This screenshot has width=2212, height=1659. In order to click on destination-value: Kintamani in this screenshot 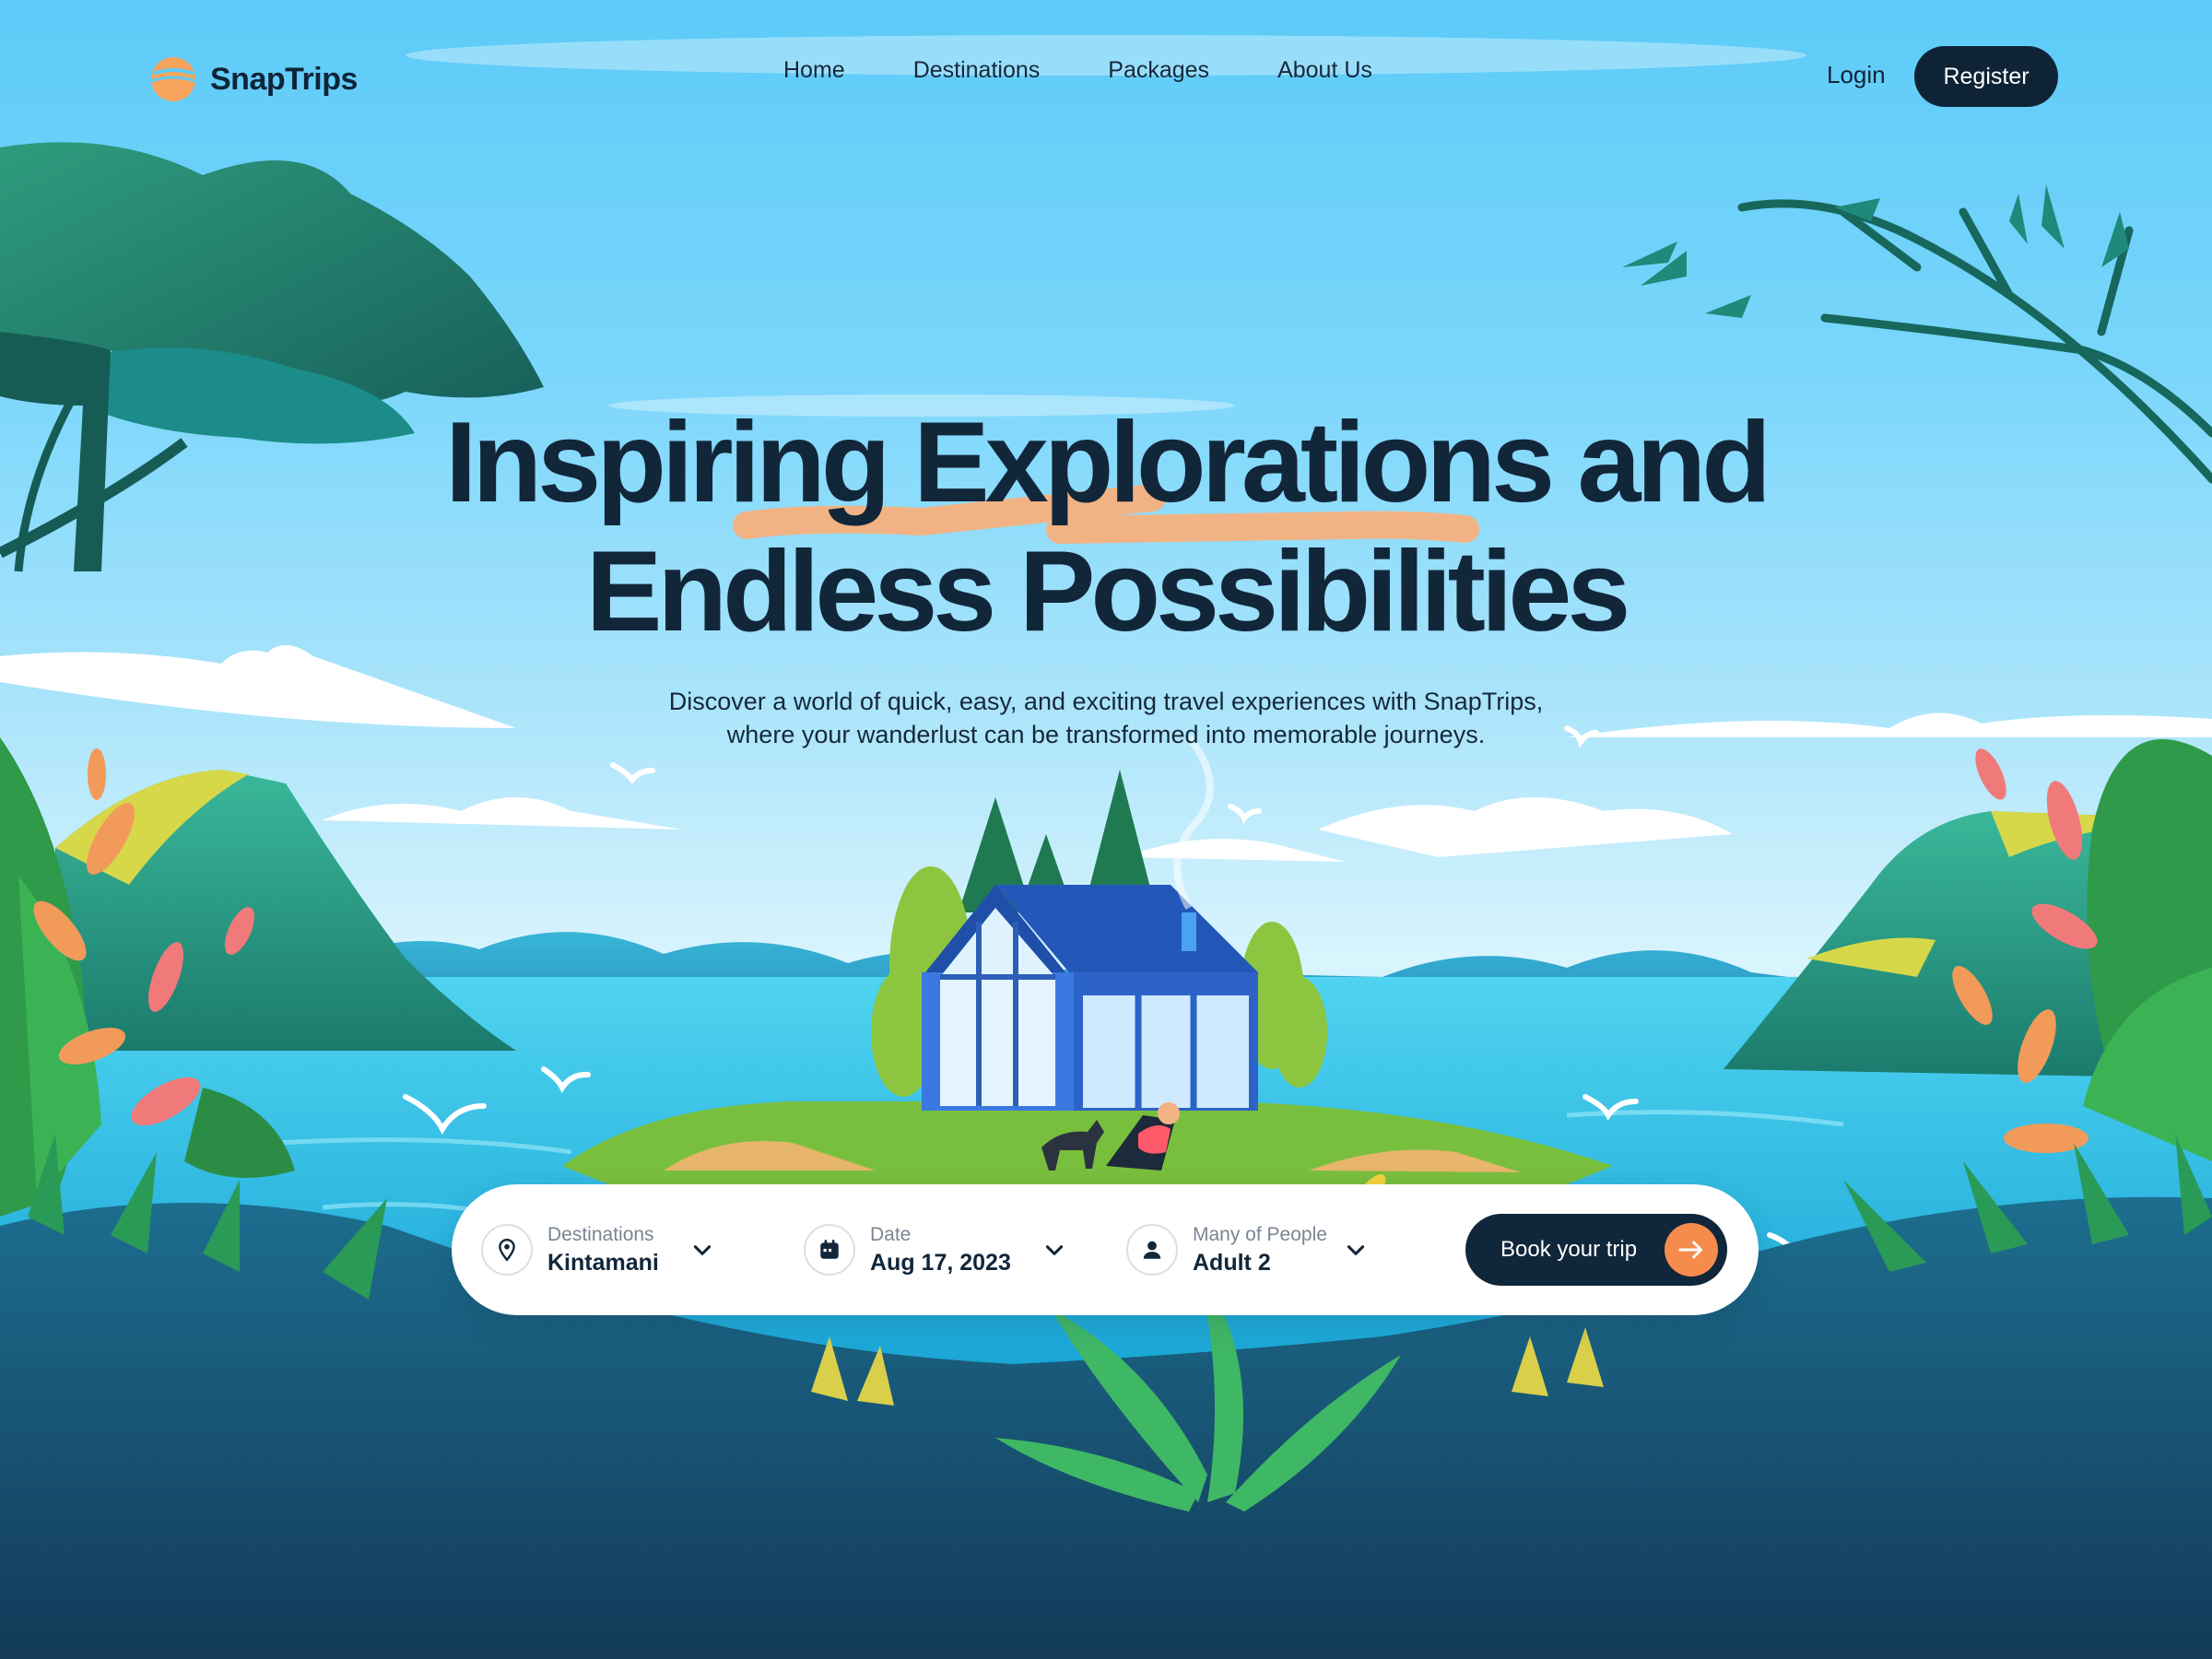, I will do `click(603, 1263)`.